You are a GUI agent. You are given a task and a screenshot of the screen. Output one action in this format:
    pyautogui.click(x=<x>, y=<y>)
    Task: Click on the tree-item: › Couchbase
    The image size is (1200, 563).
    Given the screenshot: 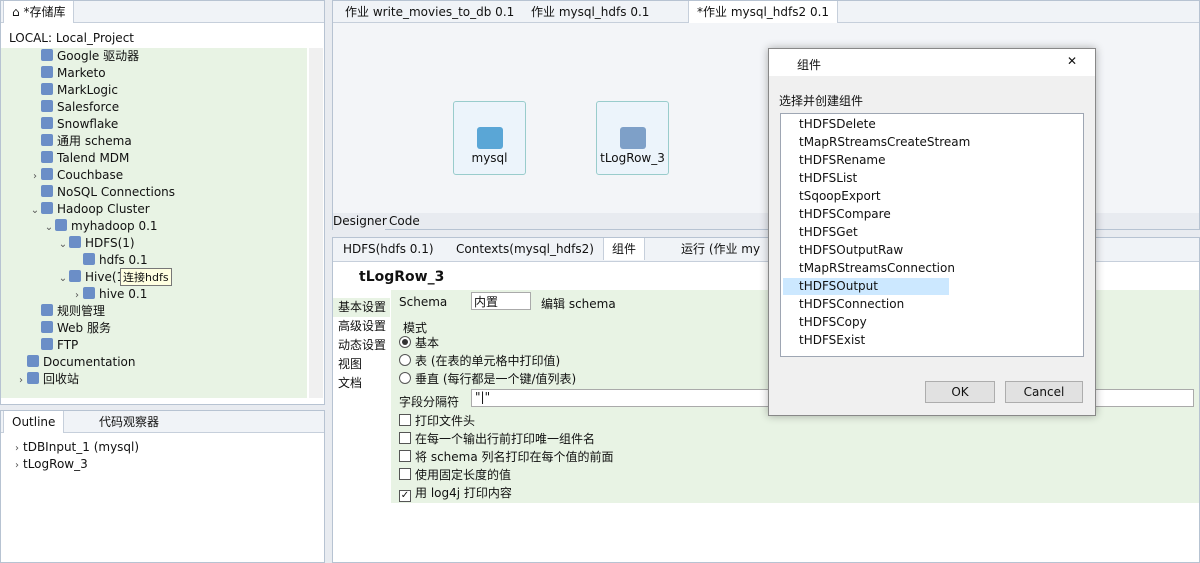 What is the action you would take?
    pyautogui.click(x=76, y=175)
    